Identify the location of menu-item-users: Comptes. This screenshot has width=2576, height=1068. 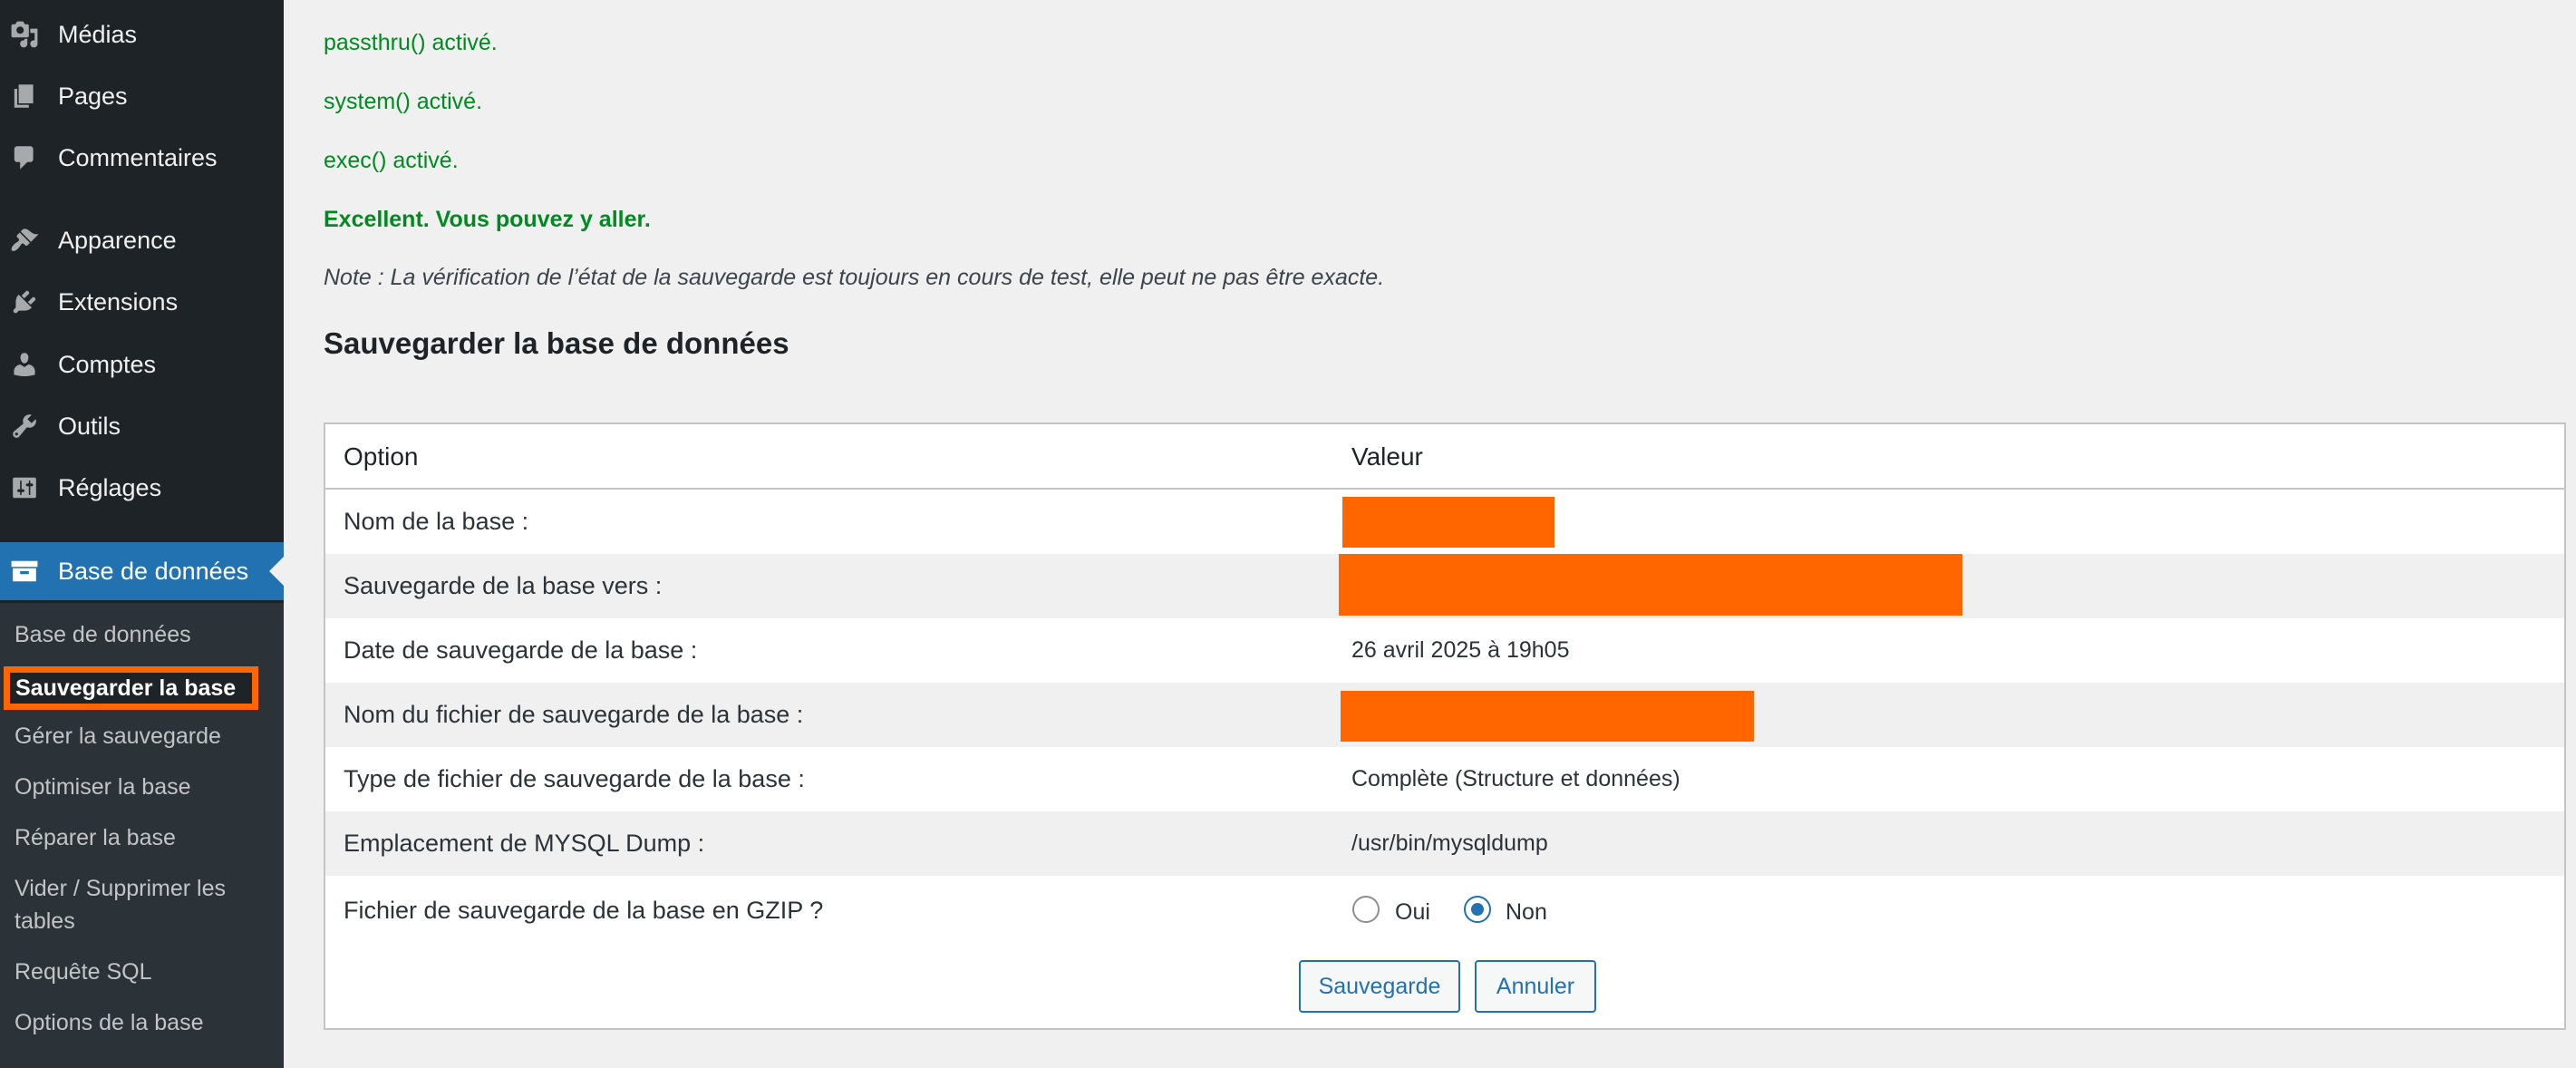
(142, 364).